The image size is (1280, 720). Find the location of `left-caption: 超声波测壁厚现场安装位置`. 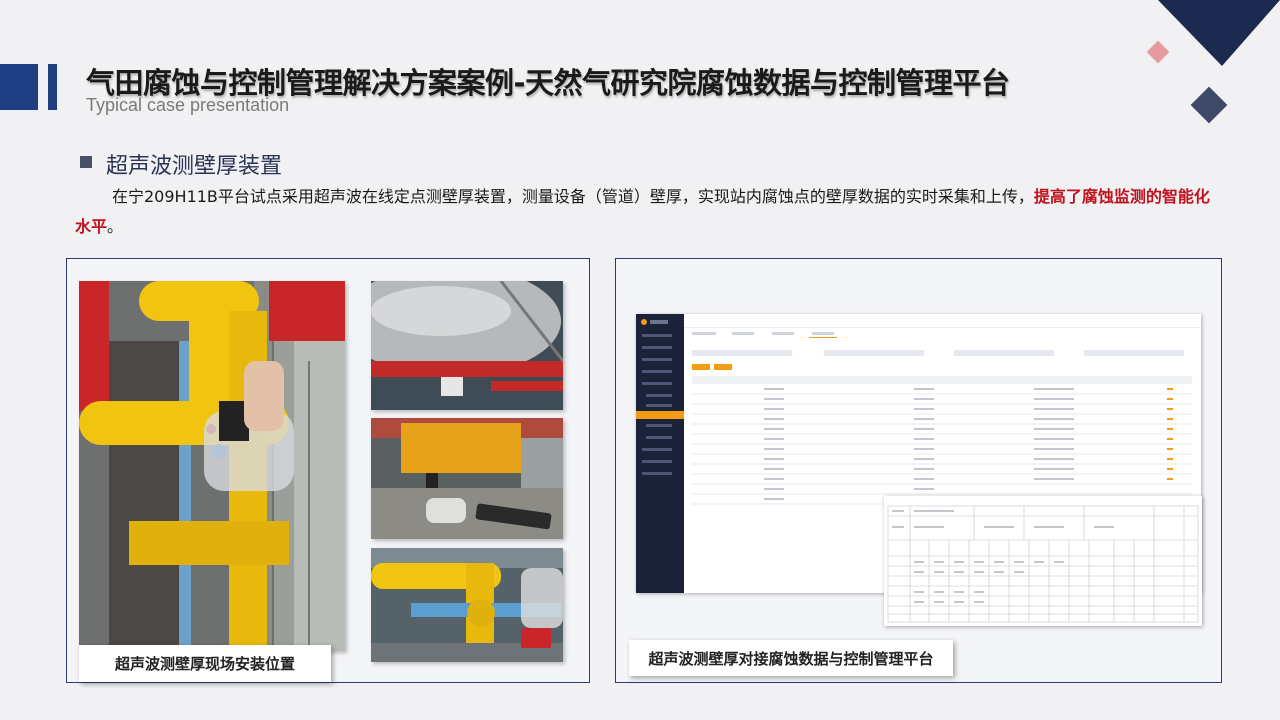

left-caption: 超声波测壁厚现场安装位置 is located at coordinates (205, 663).